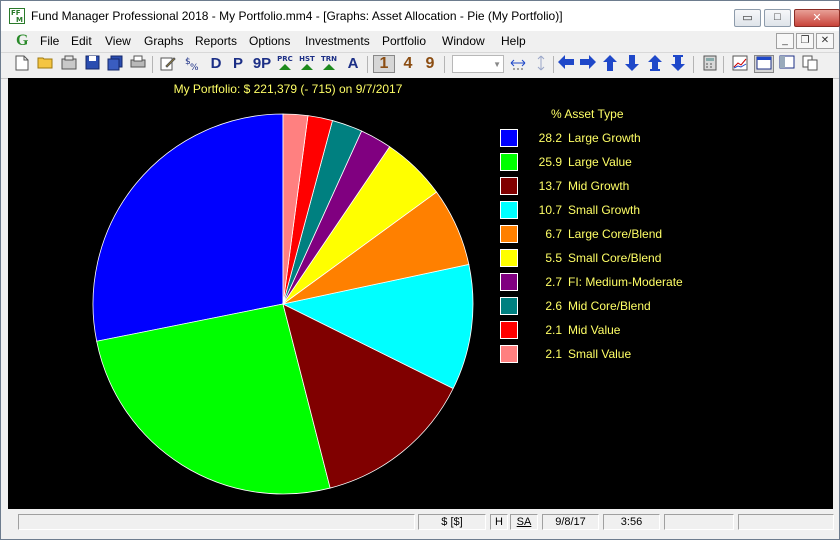  What do you see at coordinates (655, 64) in the screenshot?
I see `arrow-up-line-icon` at bounding box center [655, 64].